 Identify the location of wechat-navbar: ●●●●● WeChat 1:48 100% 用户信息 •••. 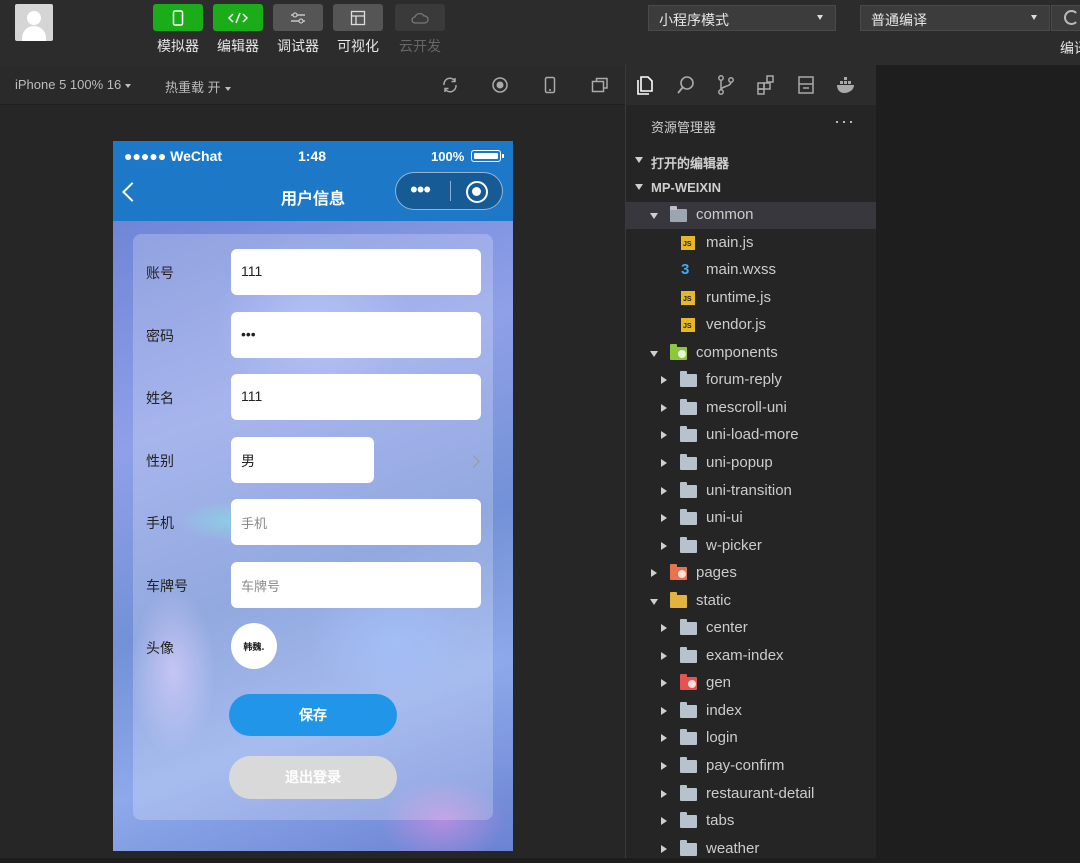
(313, 181).